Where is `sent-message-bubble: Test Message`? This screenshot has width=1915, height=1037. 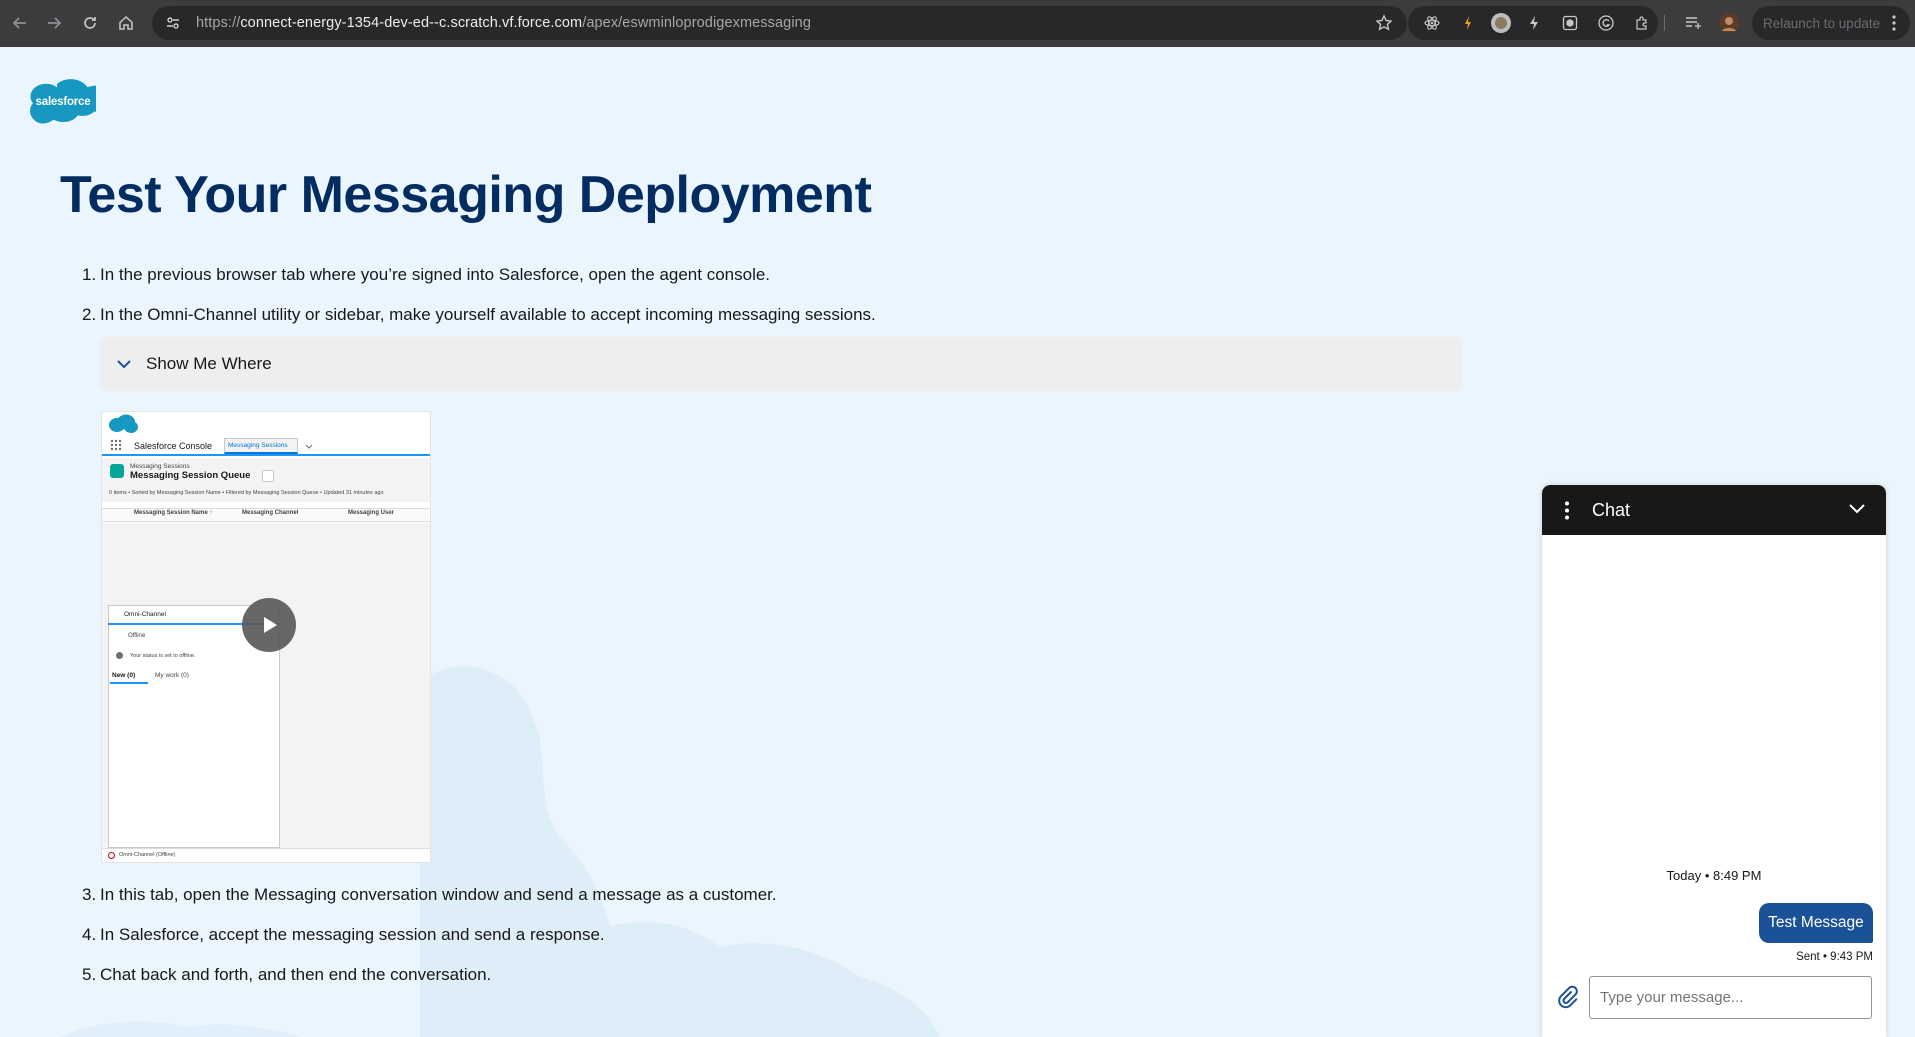 sent-message-bubble: Test Message is located at coordinates (1816, 923).